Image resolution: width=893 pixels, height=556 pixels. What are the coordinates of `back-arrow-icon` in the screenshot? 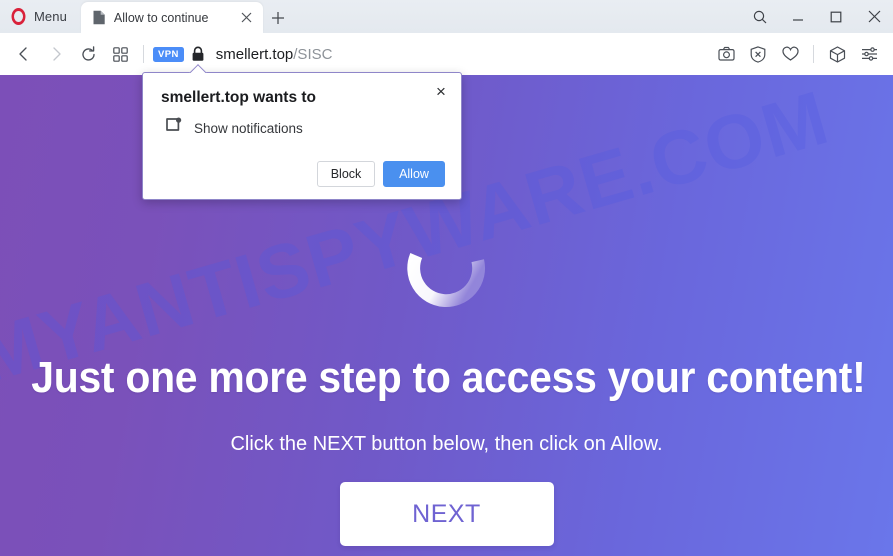 It's located at (24, 54).